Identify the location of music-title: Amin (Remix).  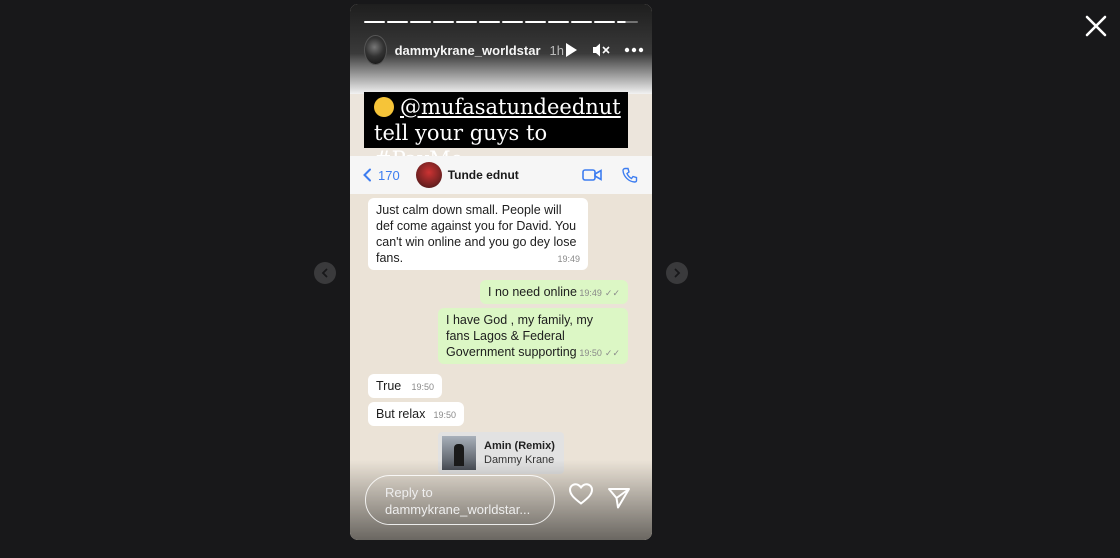
(519, 446).